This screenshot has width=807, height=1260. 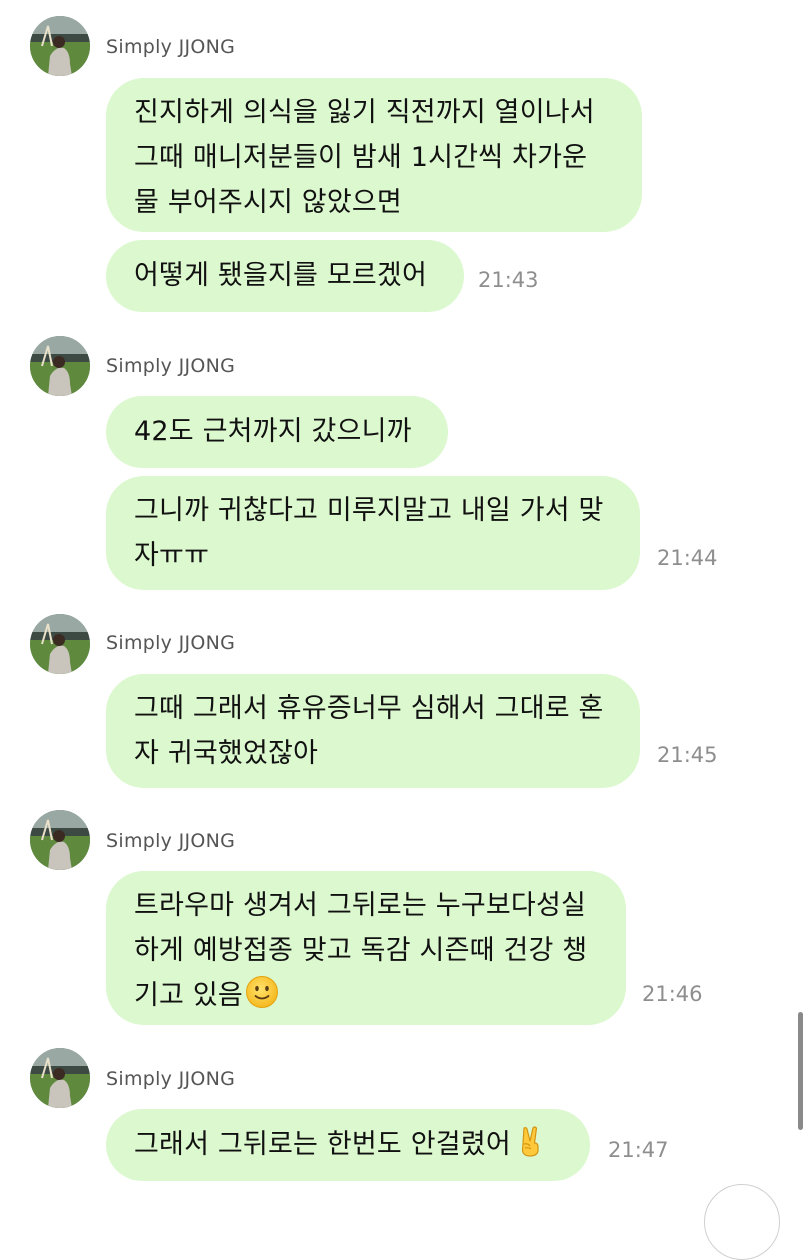 I want to click on message-bubble: 그니까 귀찮다고 미루지말고 내일 가서 맞 자ㅠㅠ, so click(x=373, y=533).